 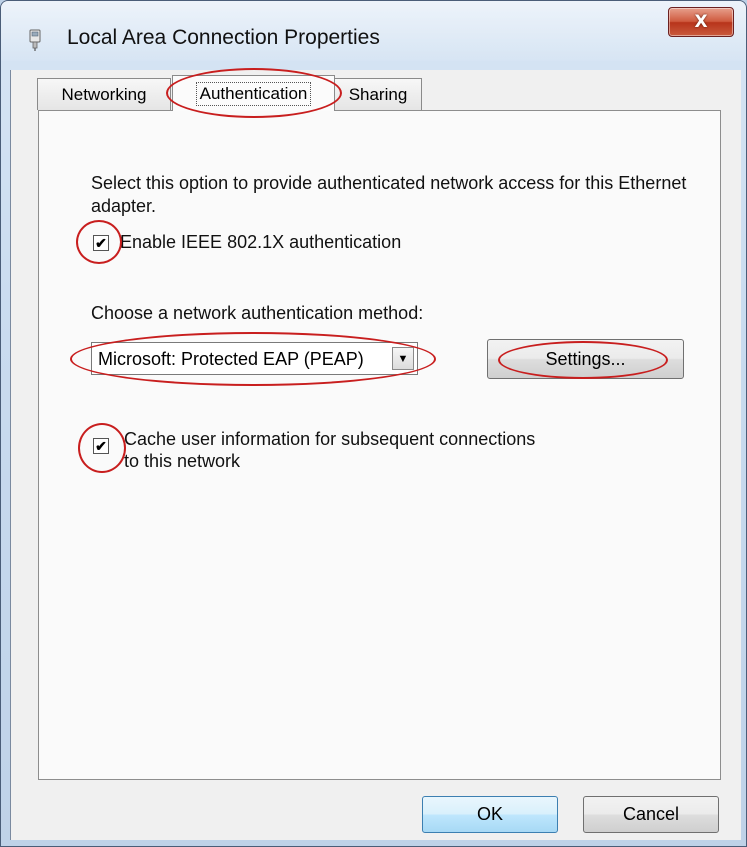 I want to click on ok-button: OK, so click(x=490, y=814).